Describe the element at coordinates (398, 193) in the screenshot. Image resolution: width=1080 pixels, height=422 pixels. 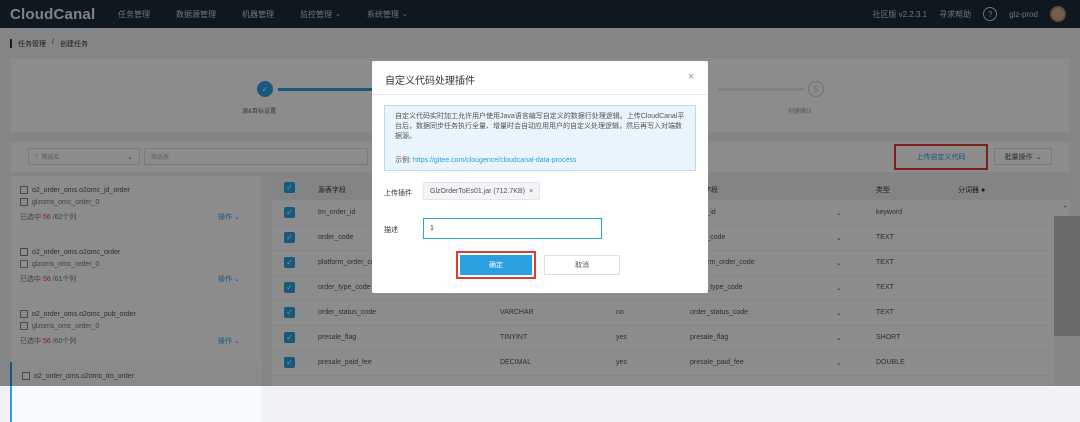
I see `upload-plugin-label: 上传插件` at that location.